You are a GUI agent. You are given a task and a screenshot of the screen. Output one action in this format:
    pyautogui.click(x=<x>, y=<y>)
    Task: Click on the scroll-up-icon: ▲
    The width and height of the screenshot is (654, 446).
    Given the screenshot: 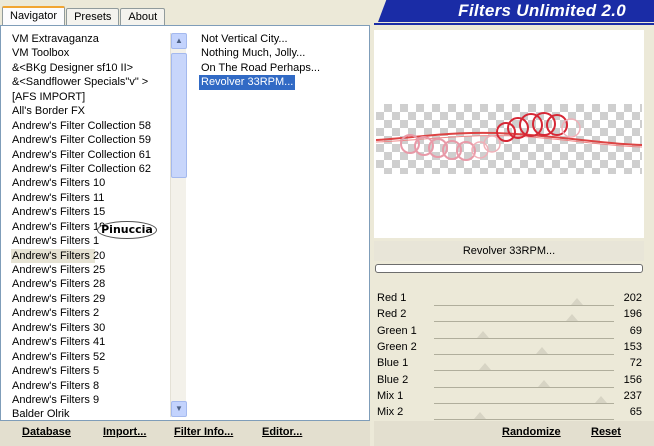 What is the action you would take?
    pyautogui.click(x=179, y=41)
    